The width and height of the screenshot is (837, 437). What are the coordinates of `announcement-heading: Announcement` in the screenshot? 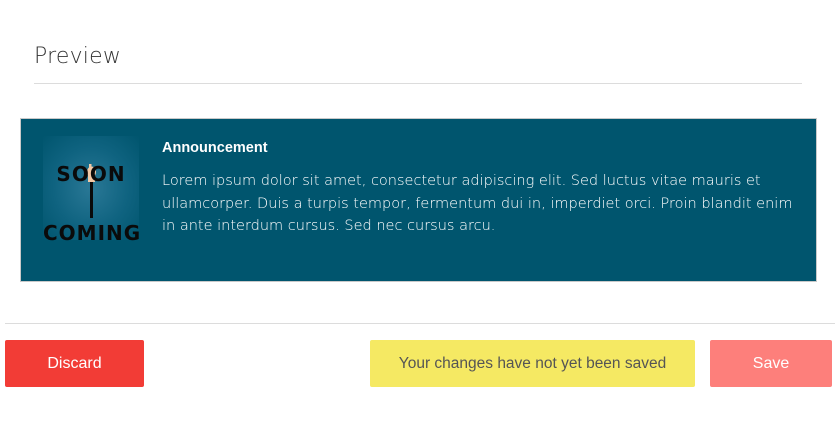 It's located at (215, 148).